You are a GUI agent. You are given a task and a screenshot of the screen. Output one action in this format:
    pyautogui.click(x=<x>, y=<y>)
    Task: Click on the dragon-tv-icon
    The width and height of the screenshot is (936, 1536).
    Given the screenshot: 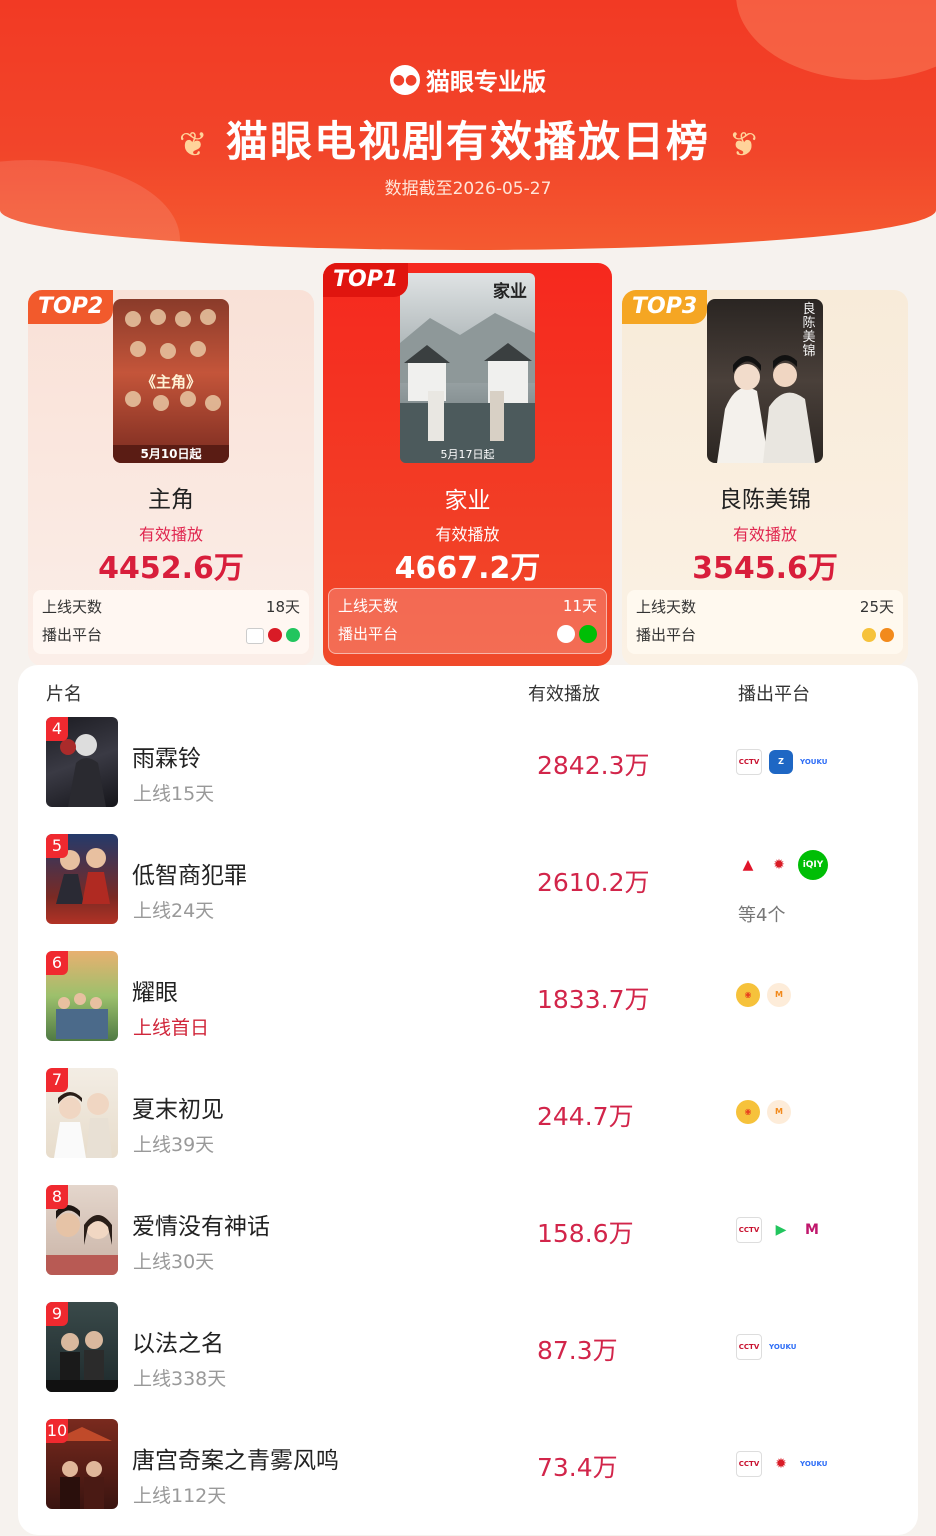 What is the action you would take?
    pyautogui.click(x=275, y=635)
    